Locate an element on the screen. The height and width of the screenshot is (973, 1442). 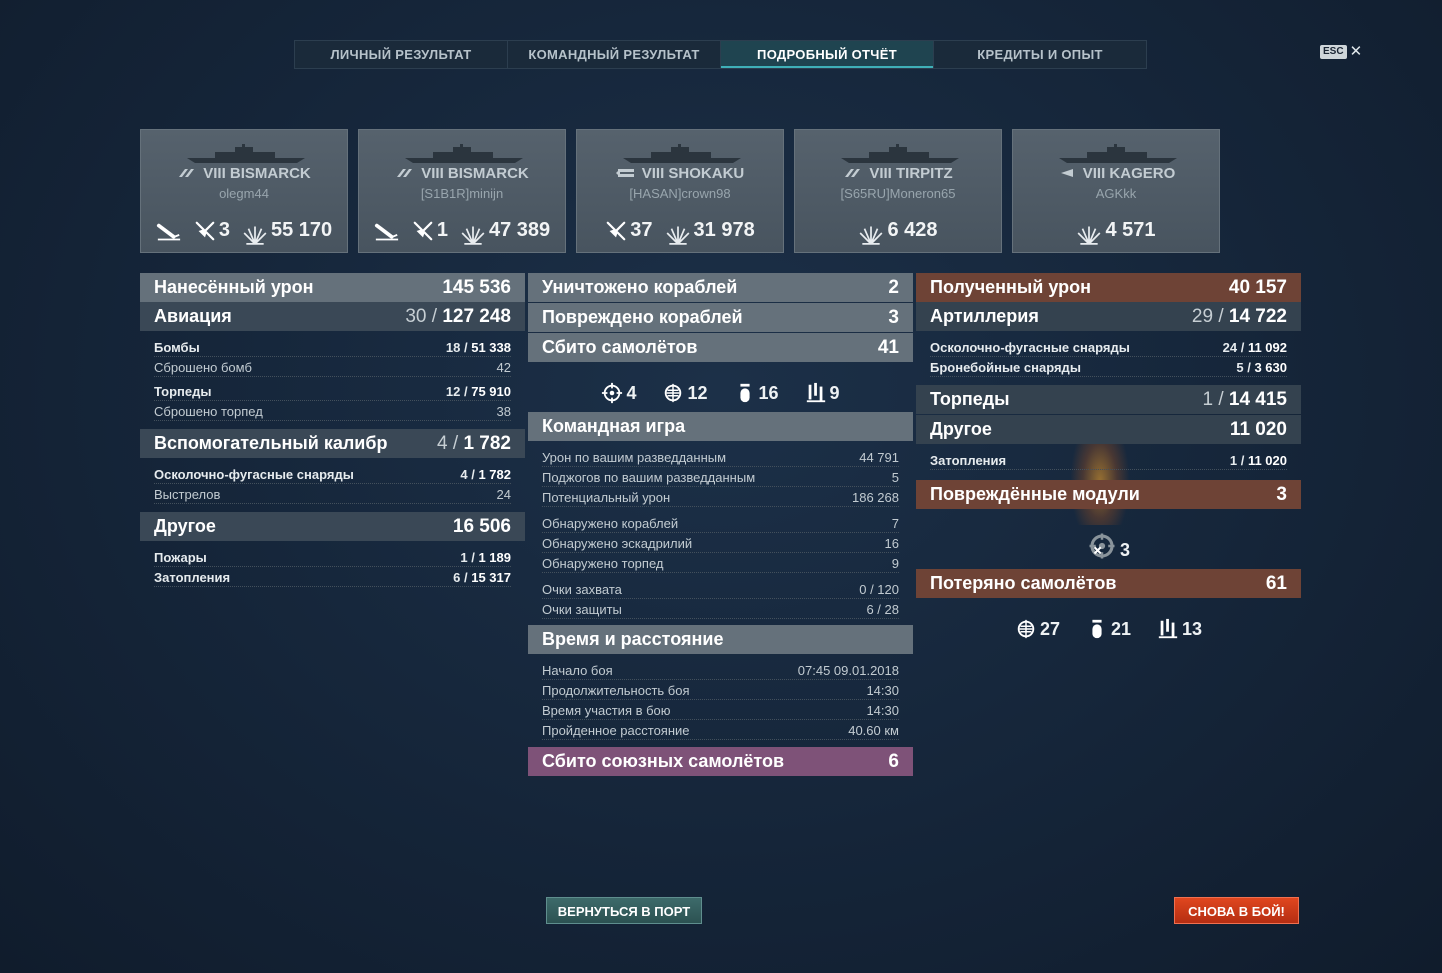
planes-destroyed-count: 1 is located at coordinates (442, 230).